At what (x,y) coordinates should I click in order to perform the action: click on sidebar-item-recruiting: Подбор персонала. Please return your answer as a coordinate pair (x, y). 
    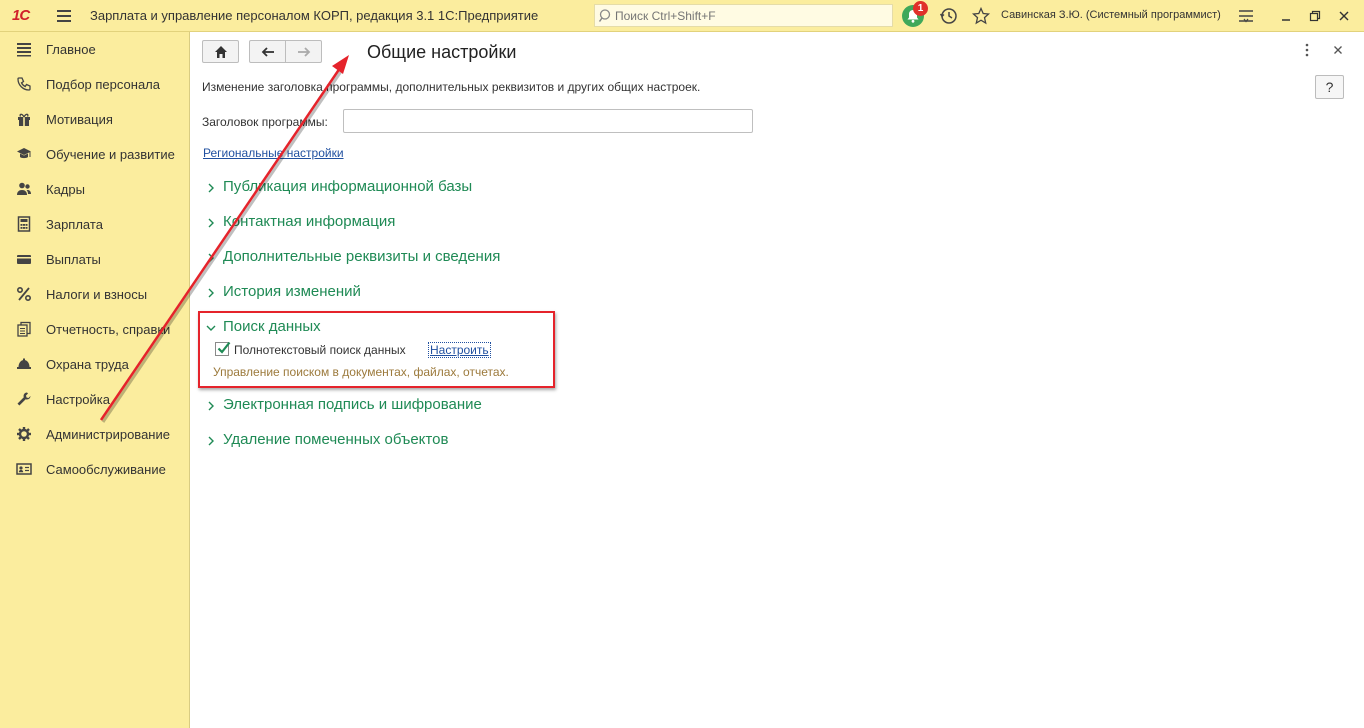
    Looking at the image, I should click on (94, 84).